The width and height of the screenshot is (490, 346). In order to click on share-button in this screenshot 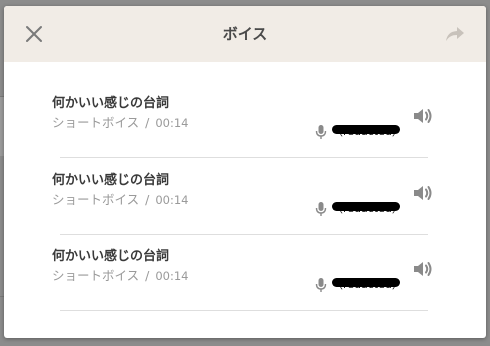, I will do `click(455, 34)`.